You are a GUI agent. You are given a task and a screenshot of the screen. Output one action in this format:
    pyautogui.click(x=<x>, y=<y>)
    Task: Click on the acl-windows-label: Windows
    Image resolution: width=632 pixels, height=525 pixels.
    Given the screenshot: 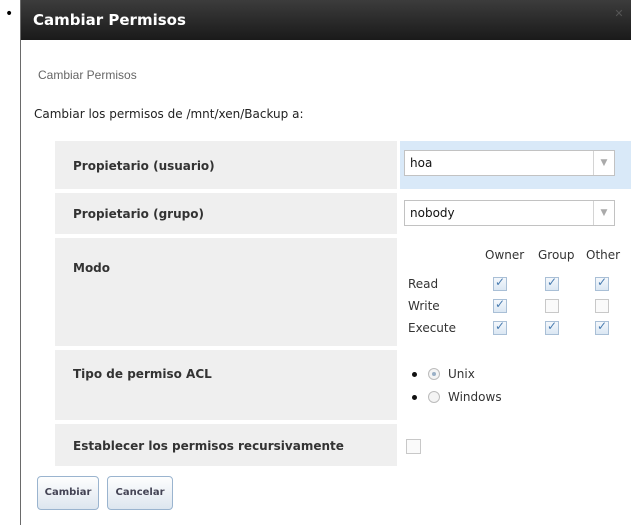 What is the action you would take?
    pyautogui.click(x=475, y=397)
    